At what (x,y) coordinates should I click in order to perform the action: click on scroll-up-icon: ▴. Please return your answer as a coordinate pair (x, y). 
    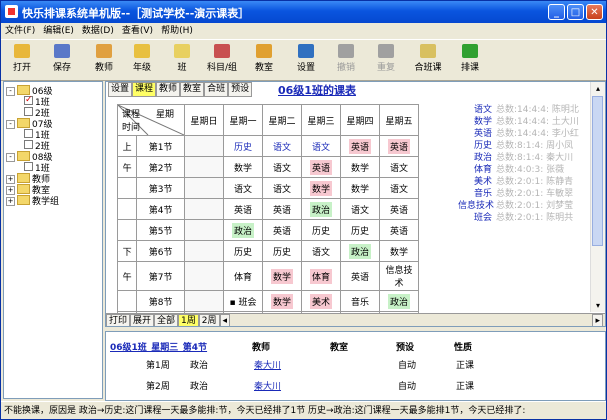
    Looking at the image, I should click on (598, 88).